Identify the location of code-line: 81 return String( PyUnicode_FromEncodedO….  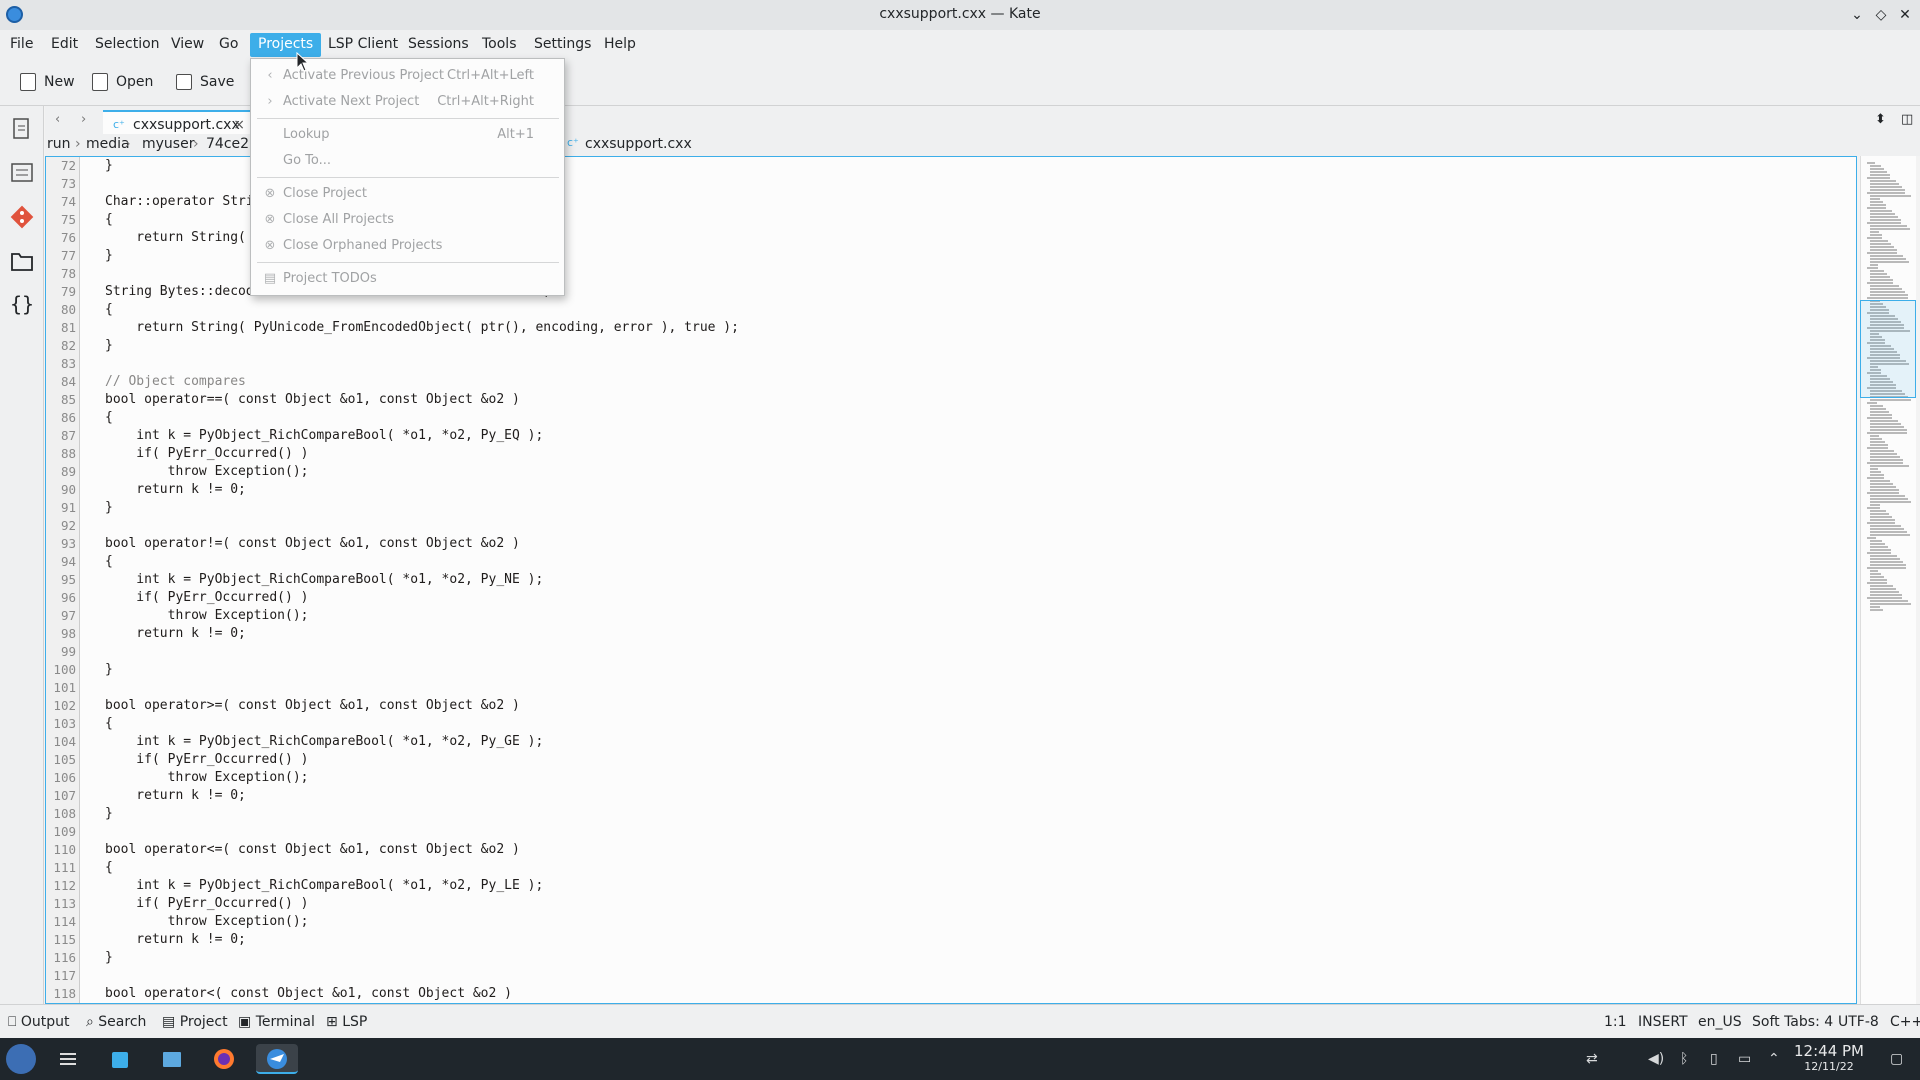
(951, 328).